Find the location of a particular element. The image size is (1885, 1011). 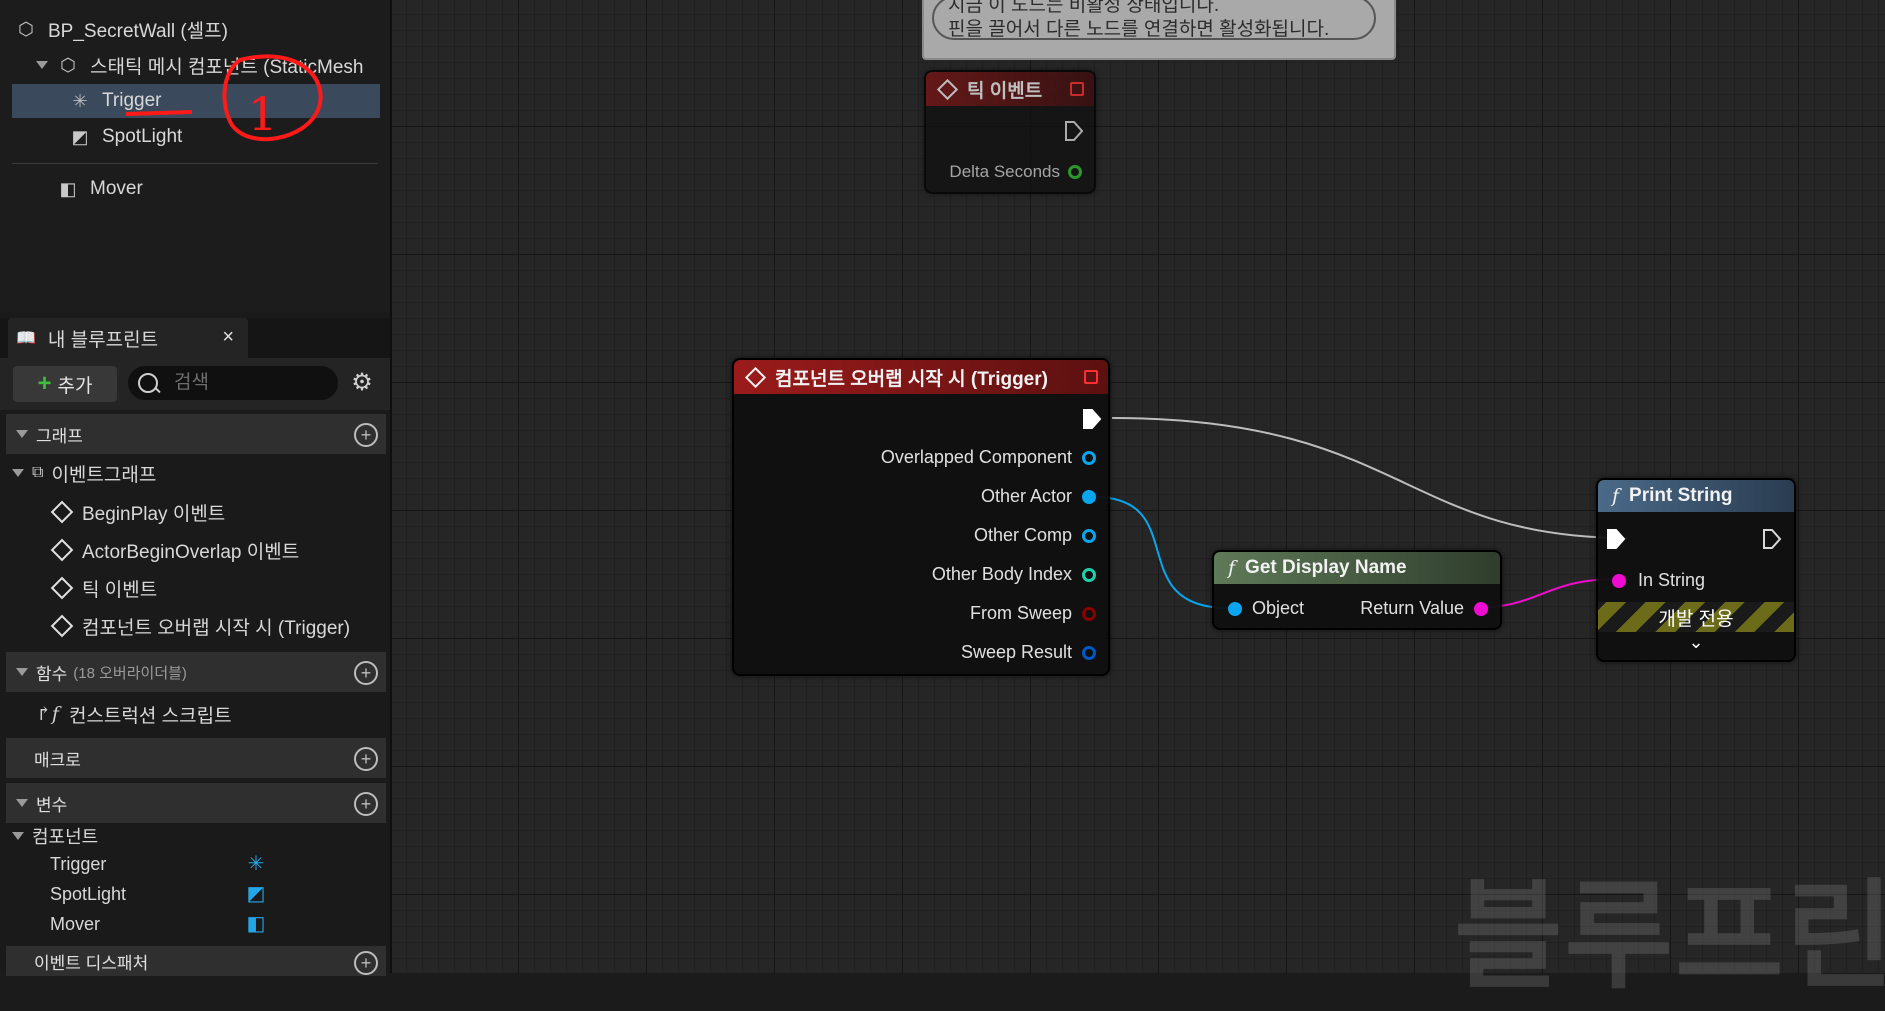

pin-object: Object is located at coordinates (1266, 608).